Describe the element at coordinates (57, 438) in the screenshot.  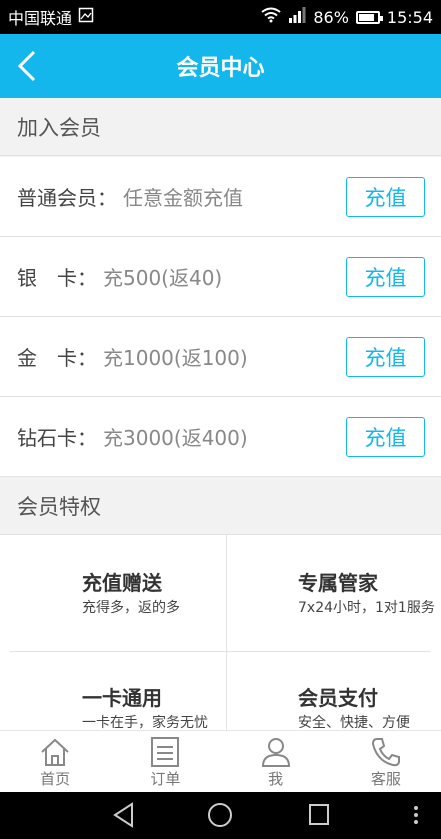
I see `membership-label: 钻石卡：` at that location.